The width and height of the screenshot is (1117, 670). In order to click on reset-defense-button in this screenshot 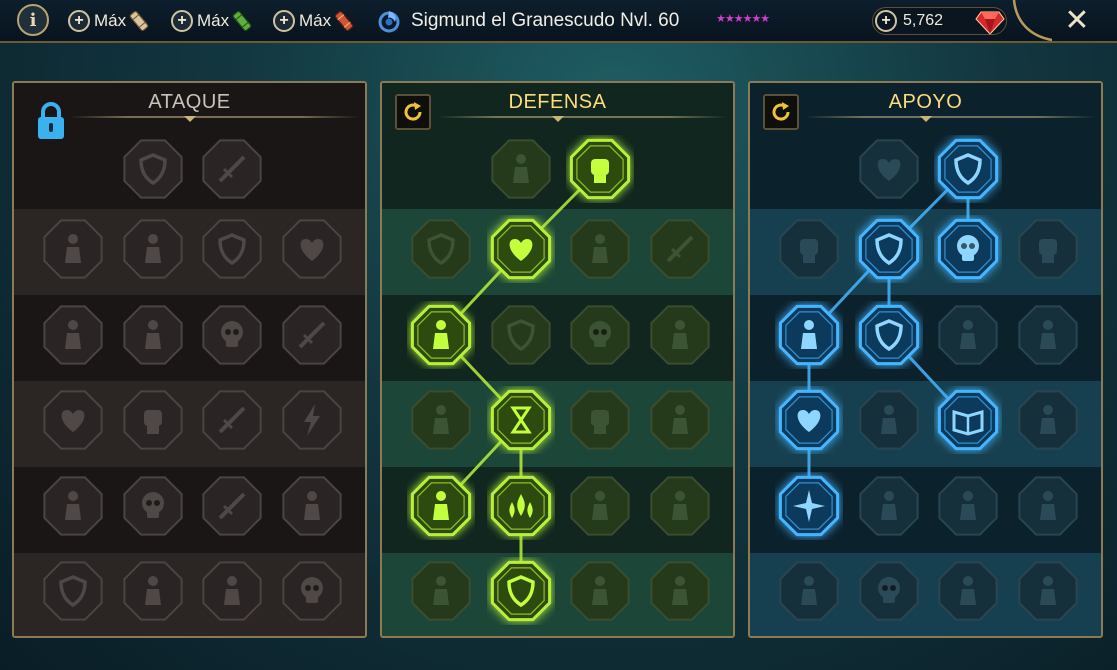, I will do `click(413, 112)`.